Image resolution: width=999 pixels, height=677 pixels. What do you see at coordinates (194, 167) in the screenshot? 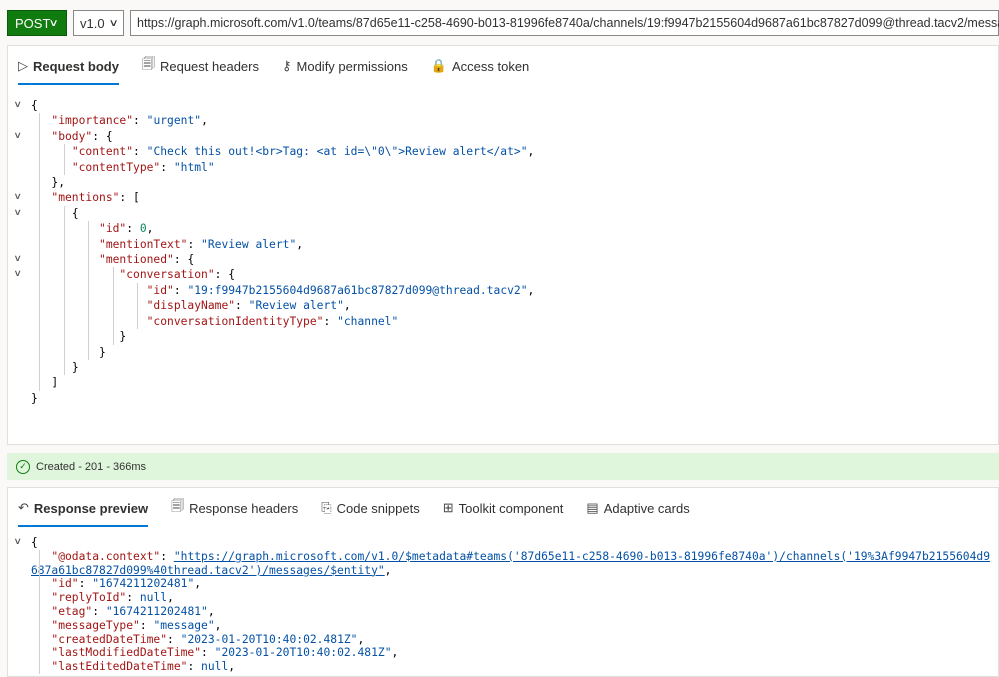
I see `json-string: "html"` at bounding box center [194, 167].